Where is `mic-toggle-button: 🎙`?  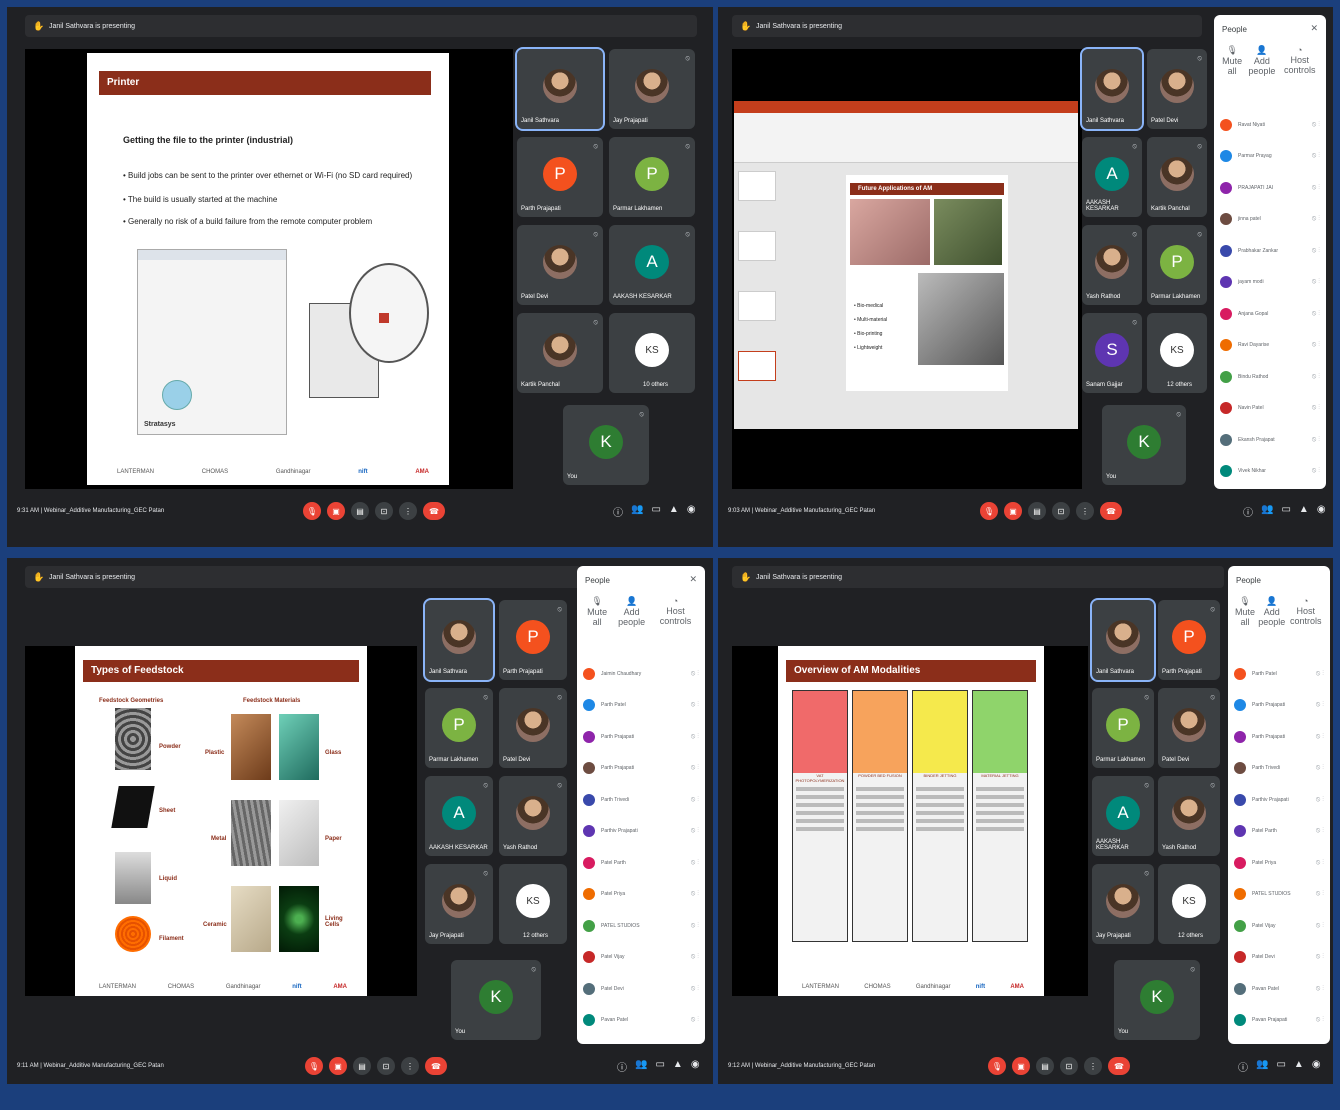 mic-toggle-button: 🎙 is located at coordinates (997, 1066).